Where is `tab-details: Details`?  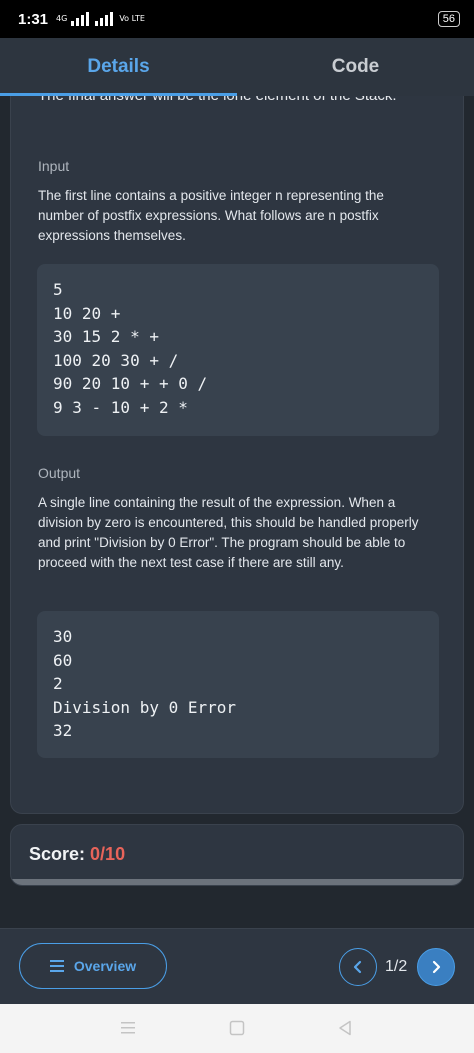
tab-details: Details is located at coordinates (118, 67).